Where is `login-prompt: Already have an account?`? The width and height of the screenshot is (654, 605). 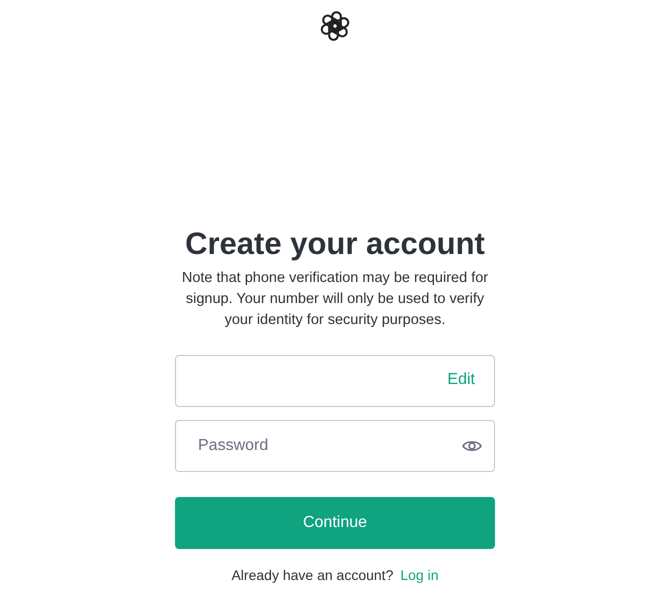
login-prompt: Already have an account? is located at coordinates (312, 575).